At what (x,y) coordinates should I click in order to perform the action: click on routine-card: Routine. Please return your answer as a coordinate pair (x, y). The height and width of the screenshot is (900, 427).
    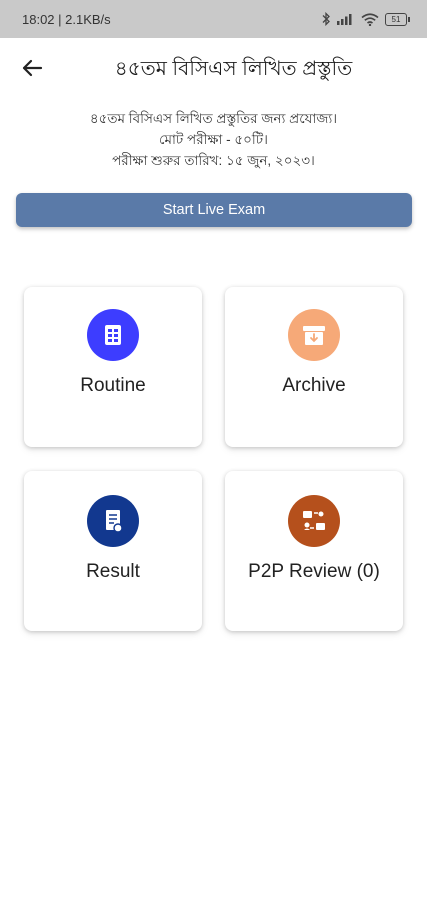
    Looking at the image, I should click on (113, 367).